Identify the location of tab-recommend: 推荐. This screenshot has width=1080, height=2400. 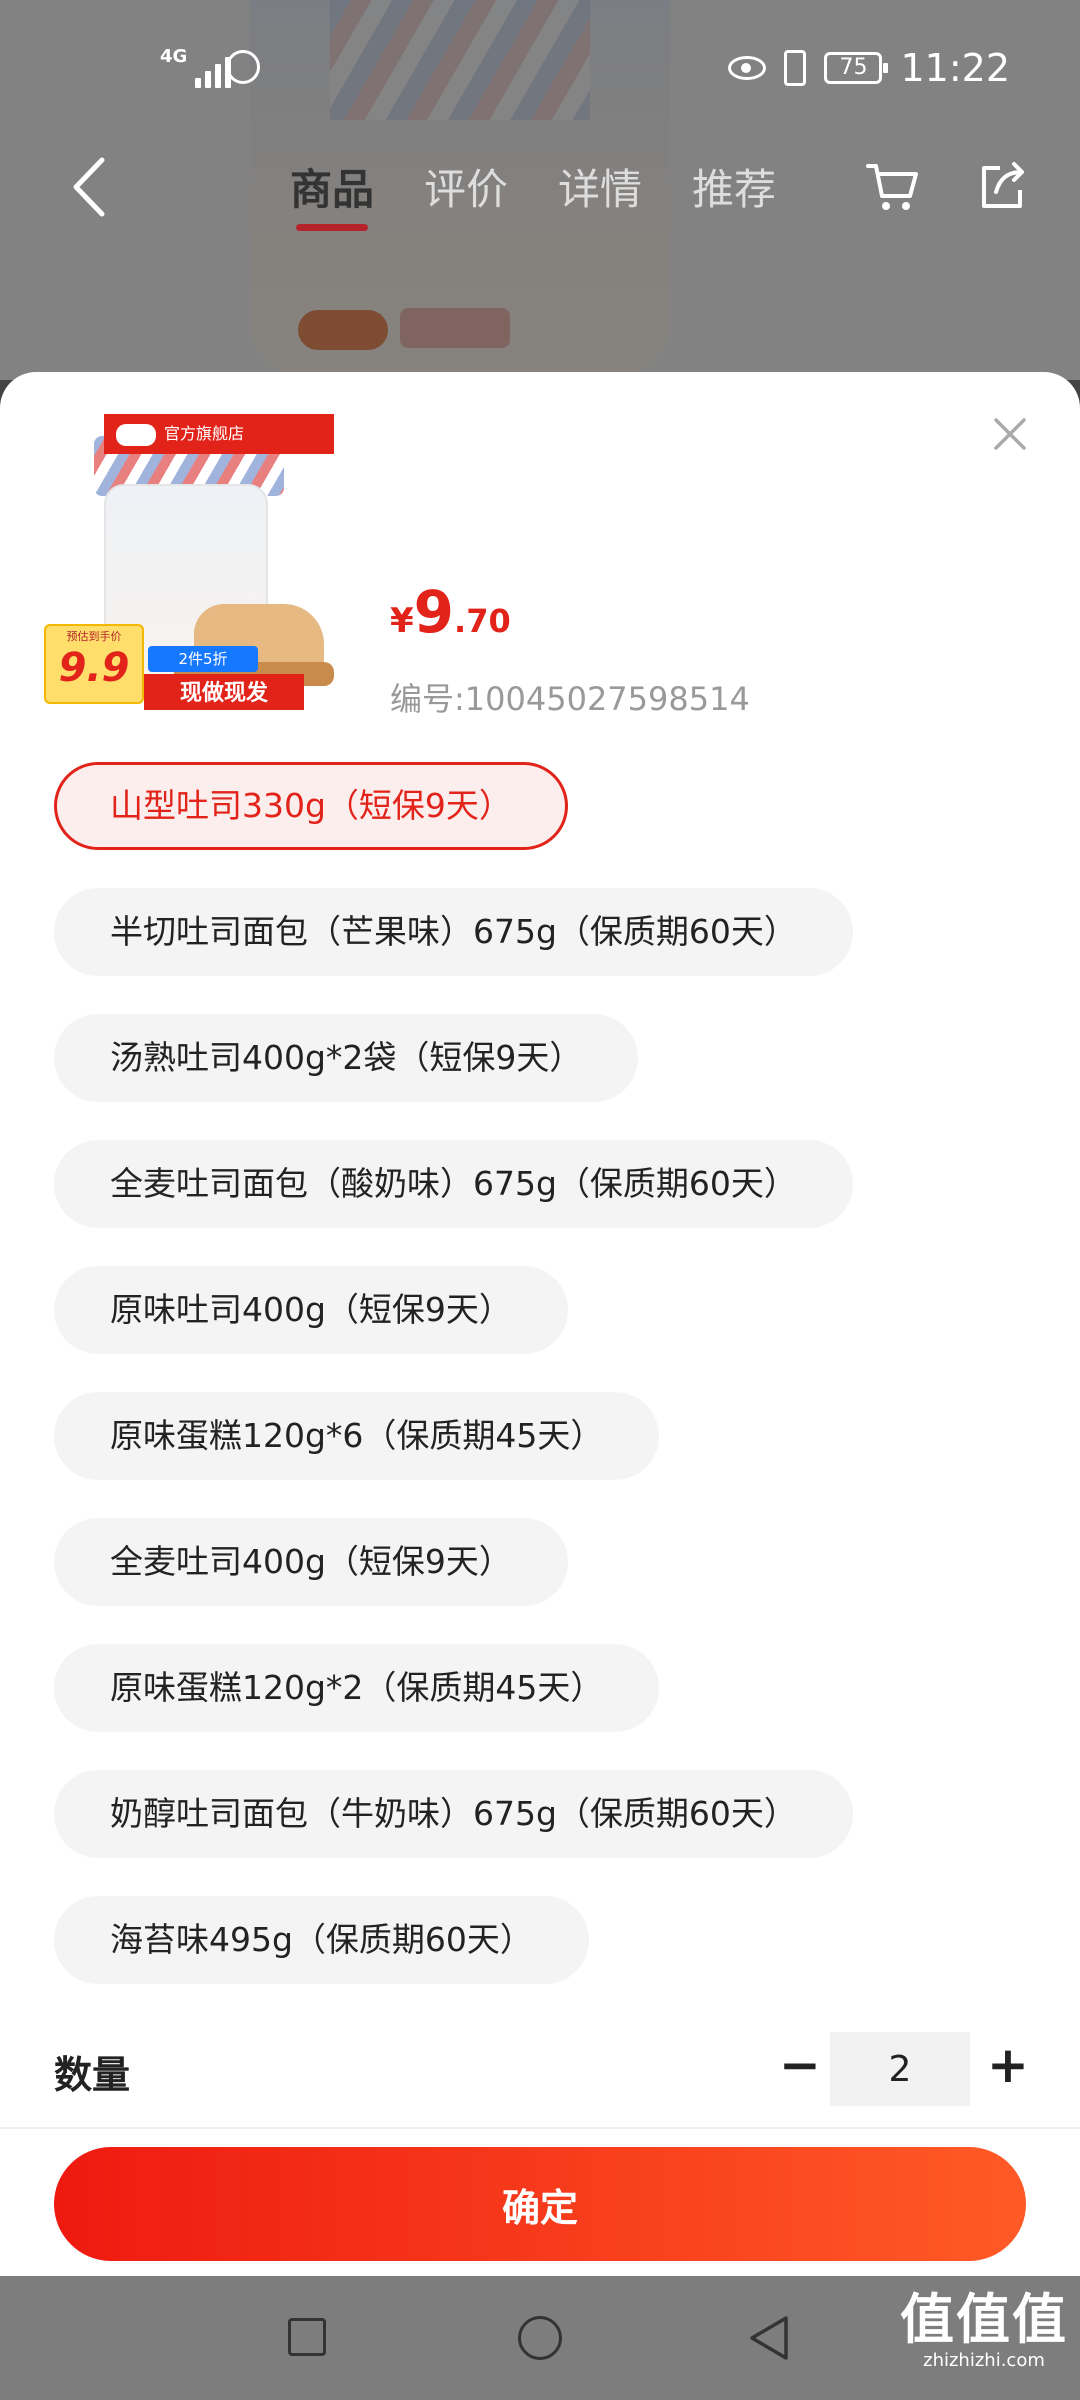
(734, 193).